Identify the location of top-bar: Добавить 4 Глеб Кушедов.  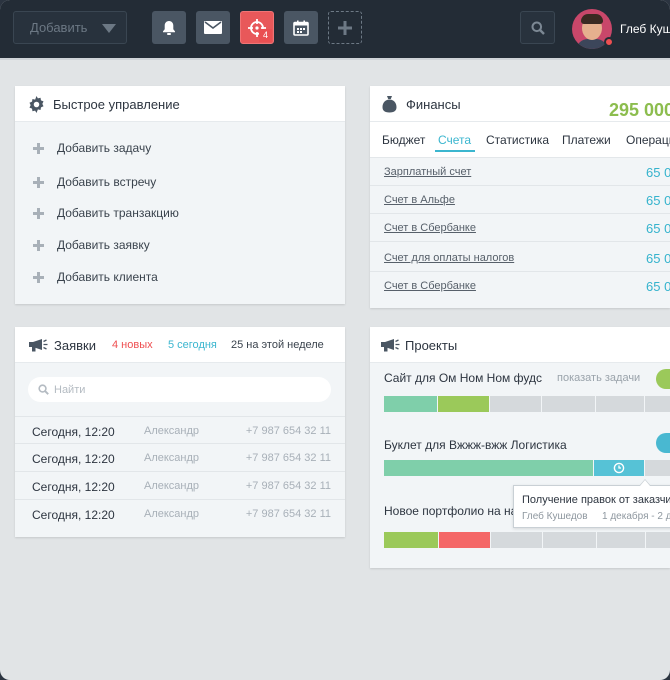
(335, 29).